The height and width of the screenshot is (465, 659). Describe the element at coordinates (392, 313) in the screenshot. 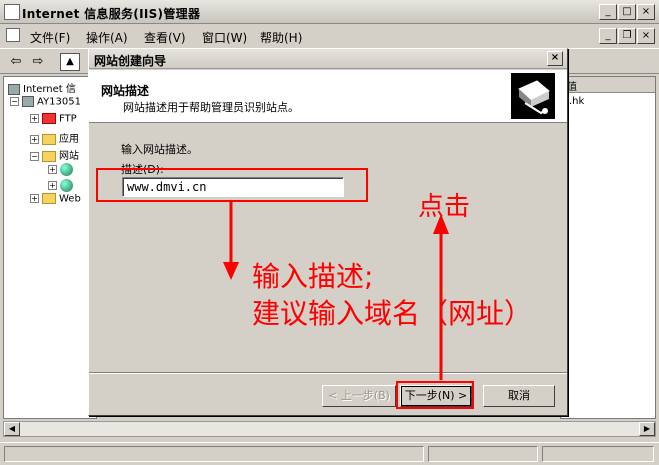

I see `input-annotation-line2: 建议输入域名（网址）` at that location.